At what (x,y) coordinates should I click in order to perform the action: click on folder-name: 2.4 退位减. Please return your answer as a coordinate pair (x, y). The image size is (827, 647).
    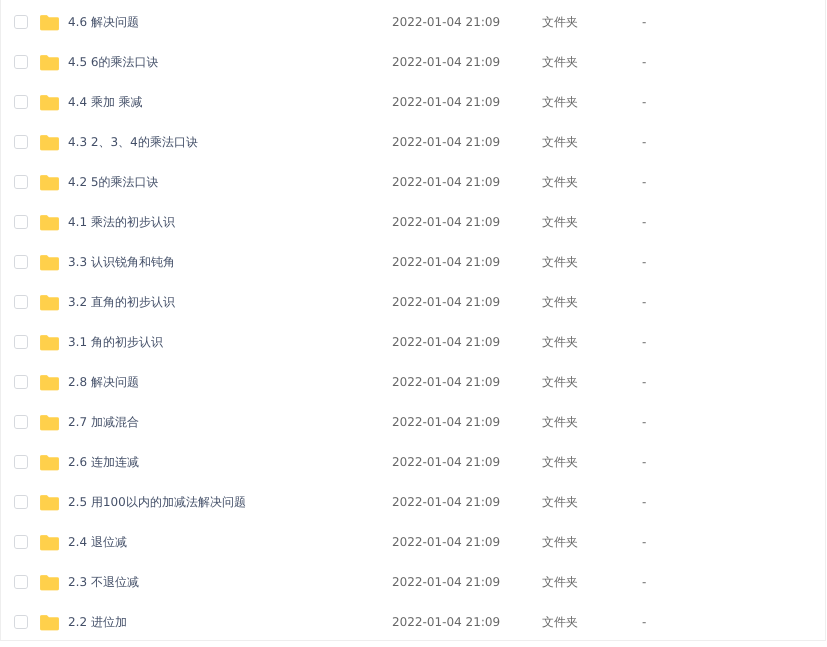
    Looking at the image, I should click on (230, 542).